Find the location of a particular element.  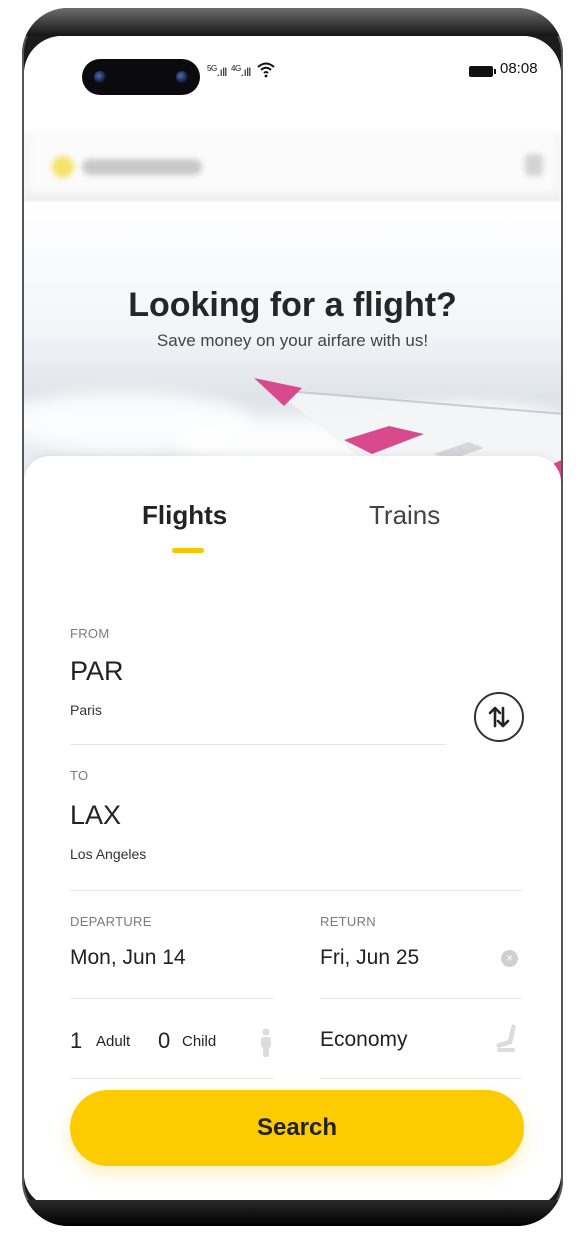

adult-count: 1 is located at coordinates (76, 1041).